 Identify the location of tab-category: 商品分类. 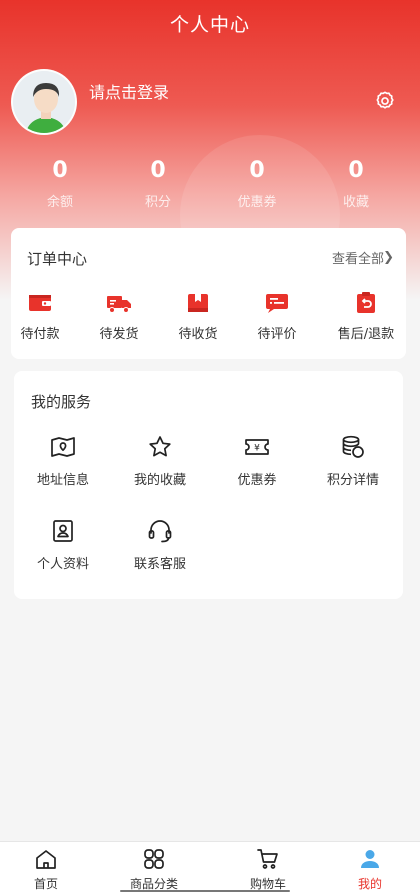
(154, 869).